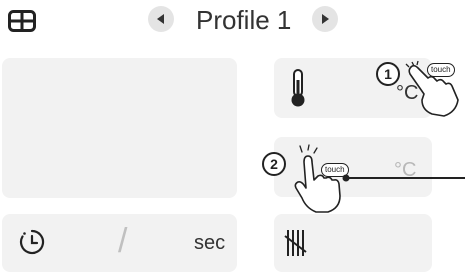 The width and height of the screenshot is (465, 274). I want to click on timer-tile: / sec, so click(119, 243).